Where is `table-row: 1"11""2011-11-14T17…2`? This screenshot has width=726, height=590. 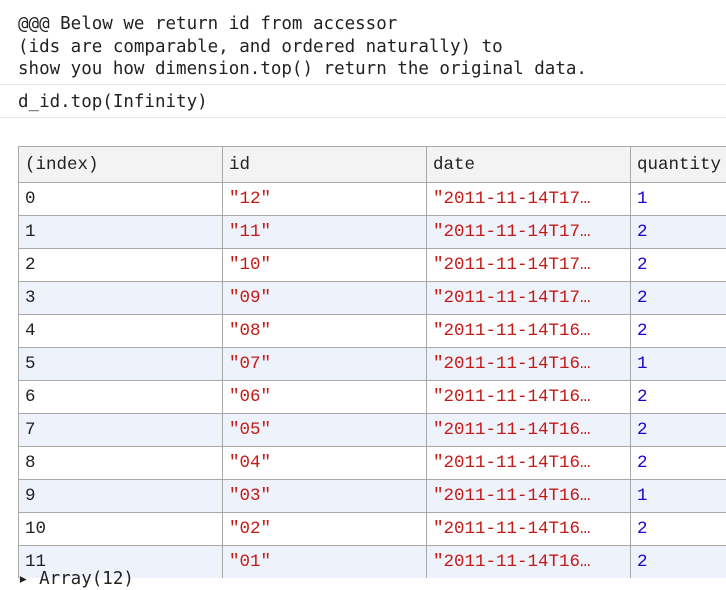 table-row: 1"11""2011-11-14T17…2 is located at coordinates (372, 232).